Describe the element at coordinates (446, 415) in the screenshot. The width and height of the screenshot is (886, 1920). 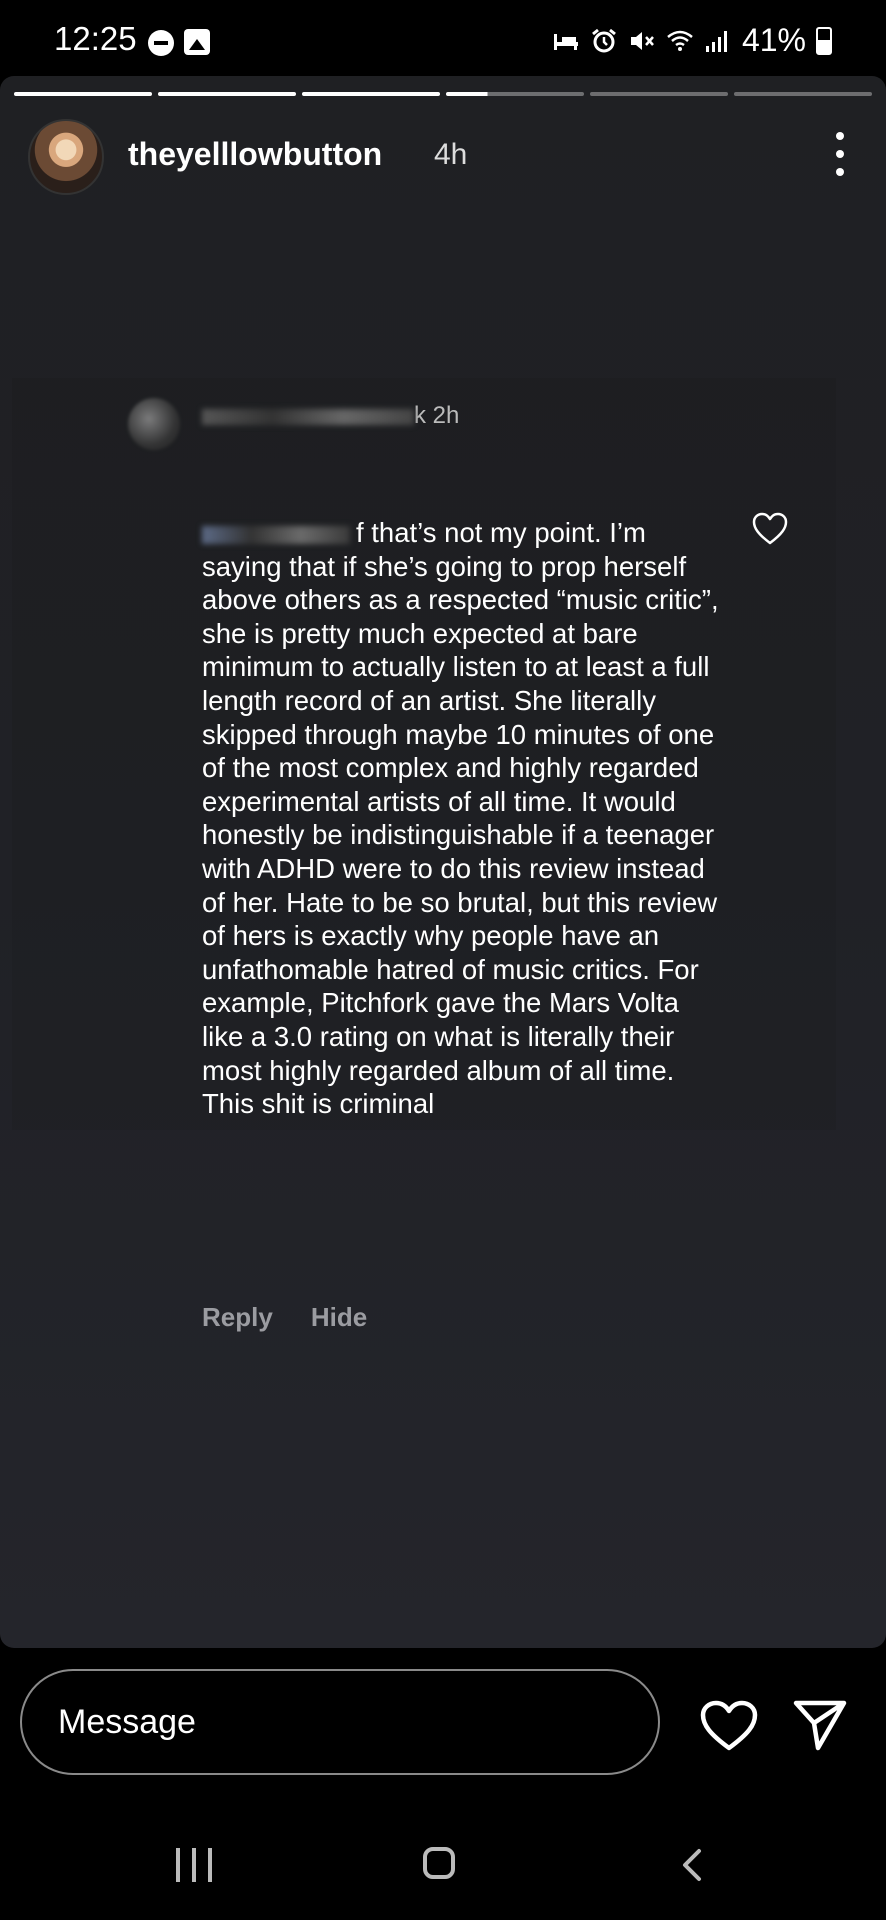
I see `comment-time: 2h` at that location.